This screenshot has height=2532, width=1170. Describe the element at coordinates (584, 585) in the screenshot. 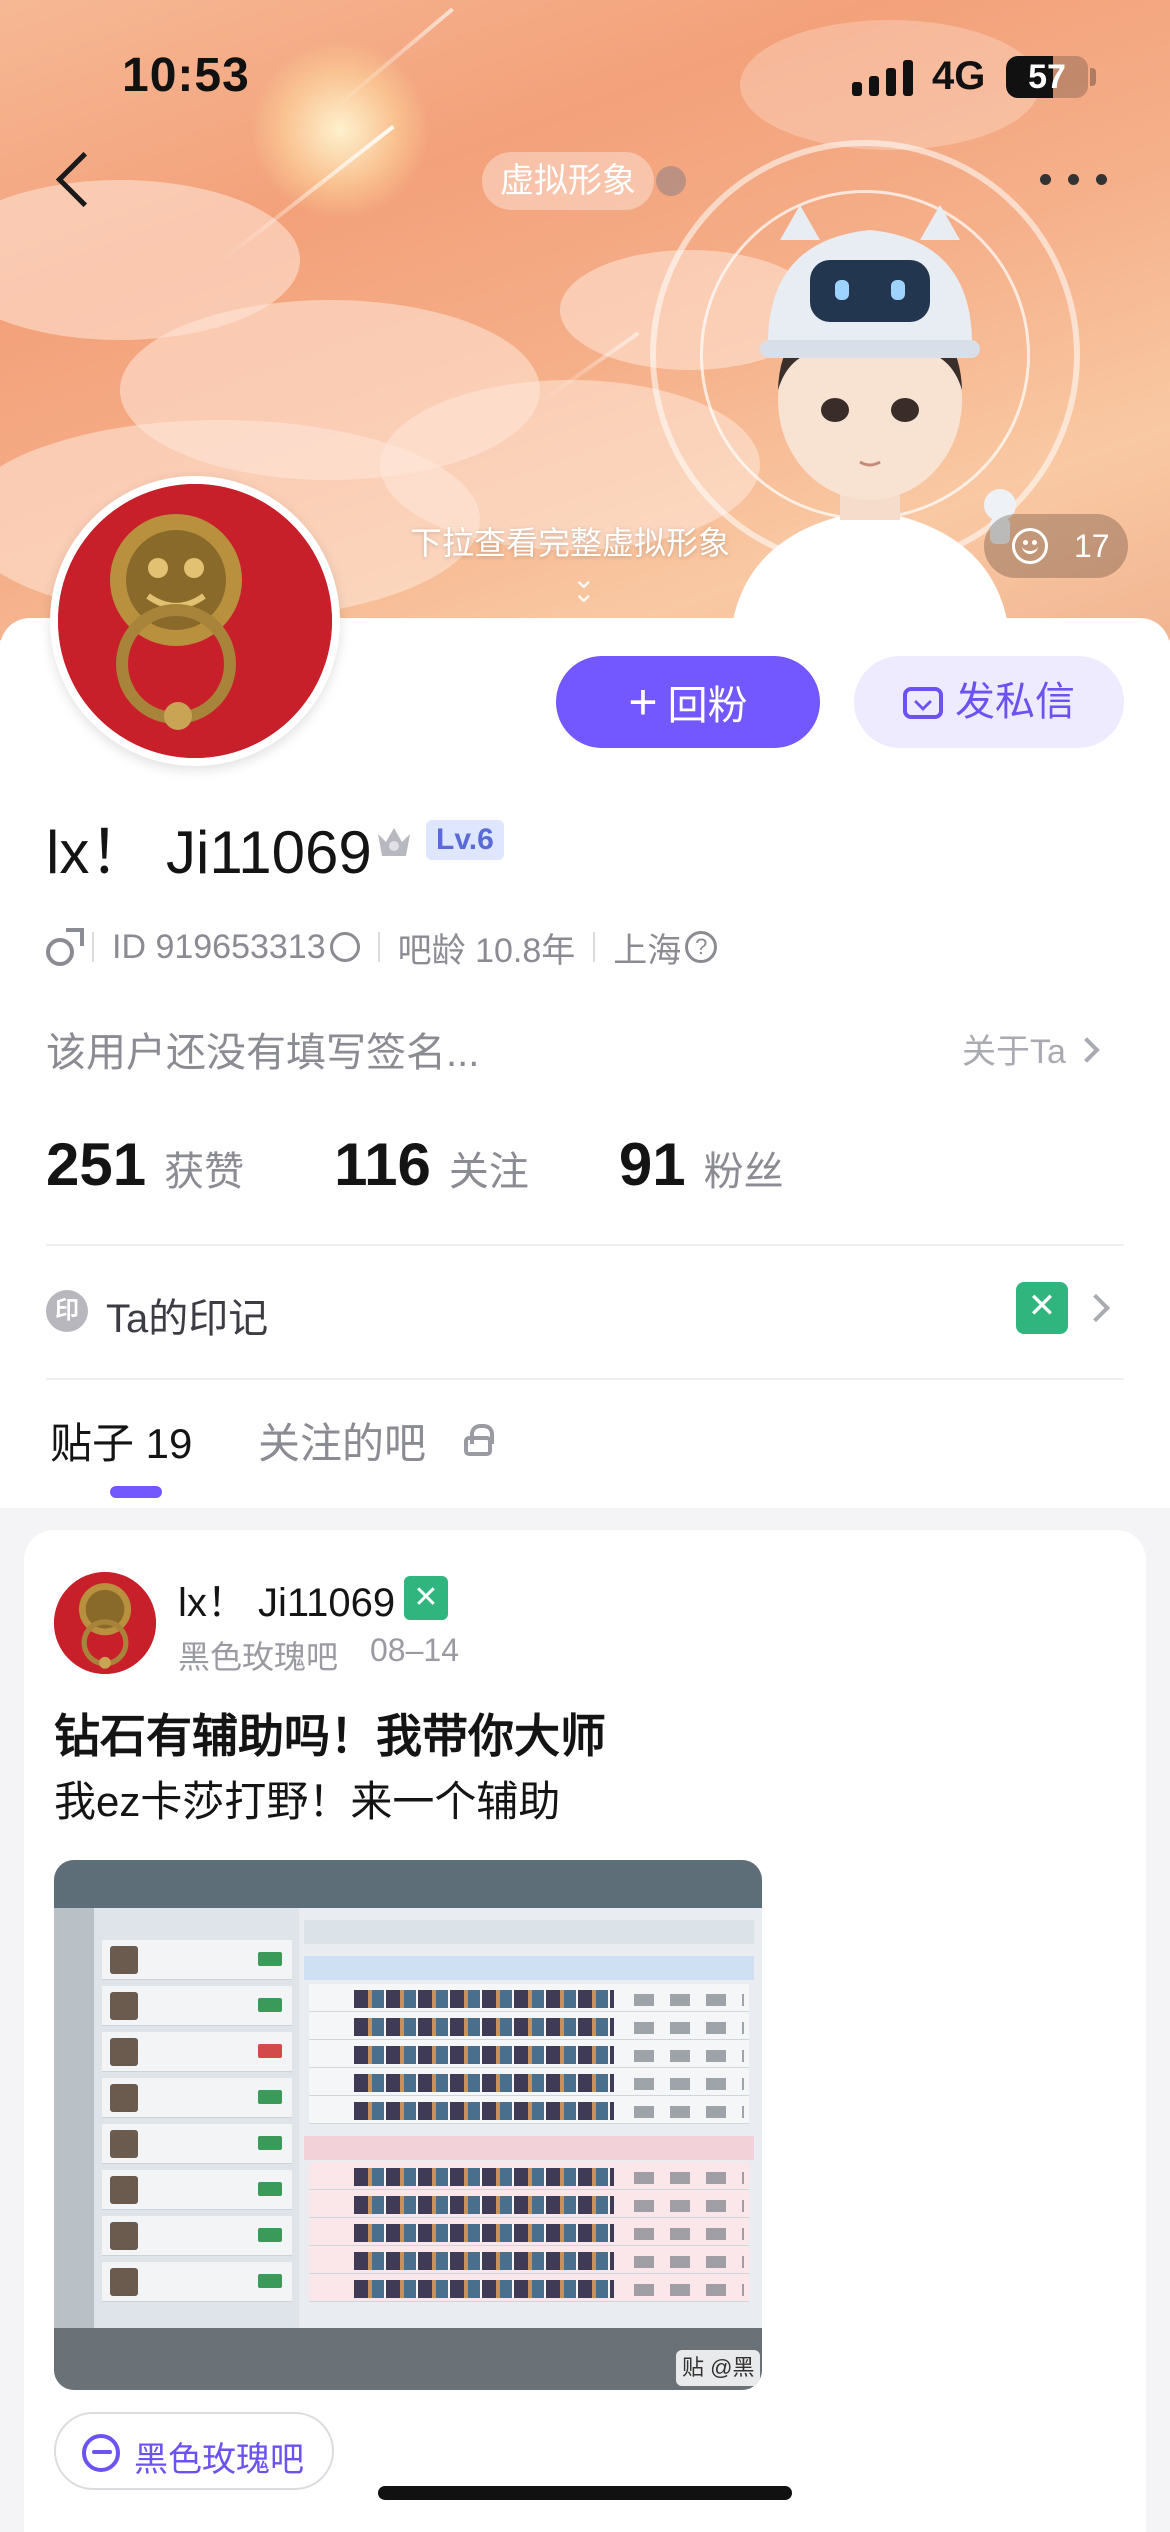

I see `chevron-down-icon: ⌄ ⌄` at that location.